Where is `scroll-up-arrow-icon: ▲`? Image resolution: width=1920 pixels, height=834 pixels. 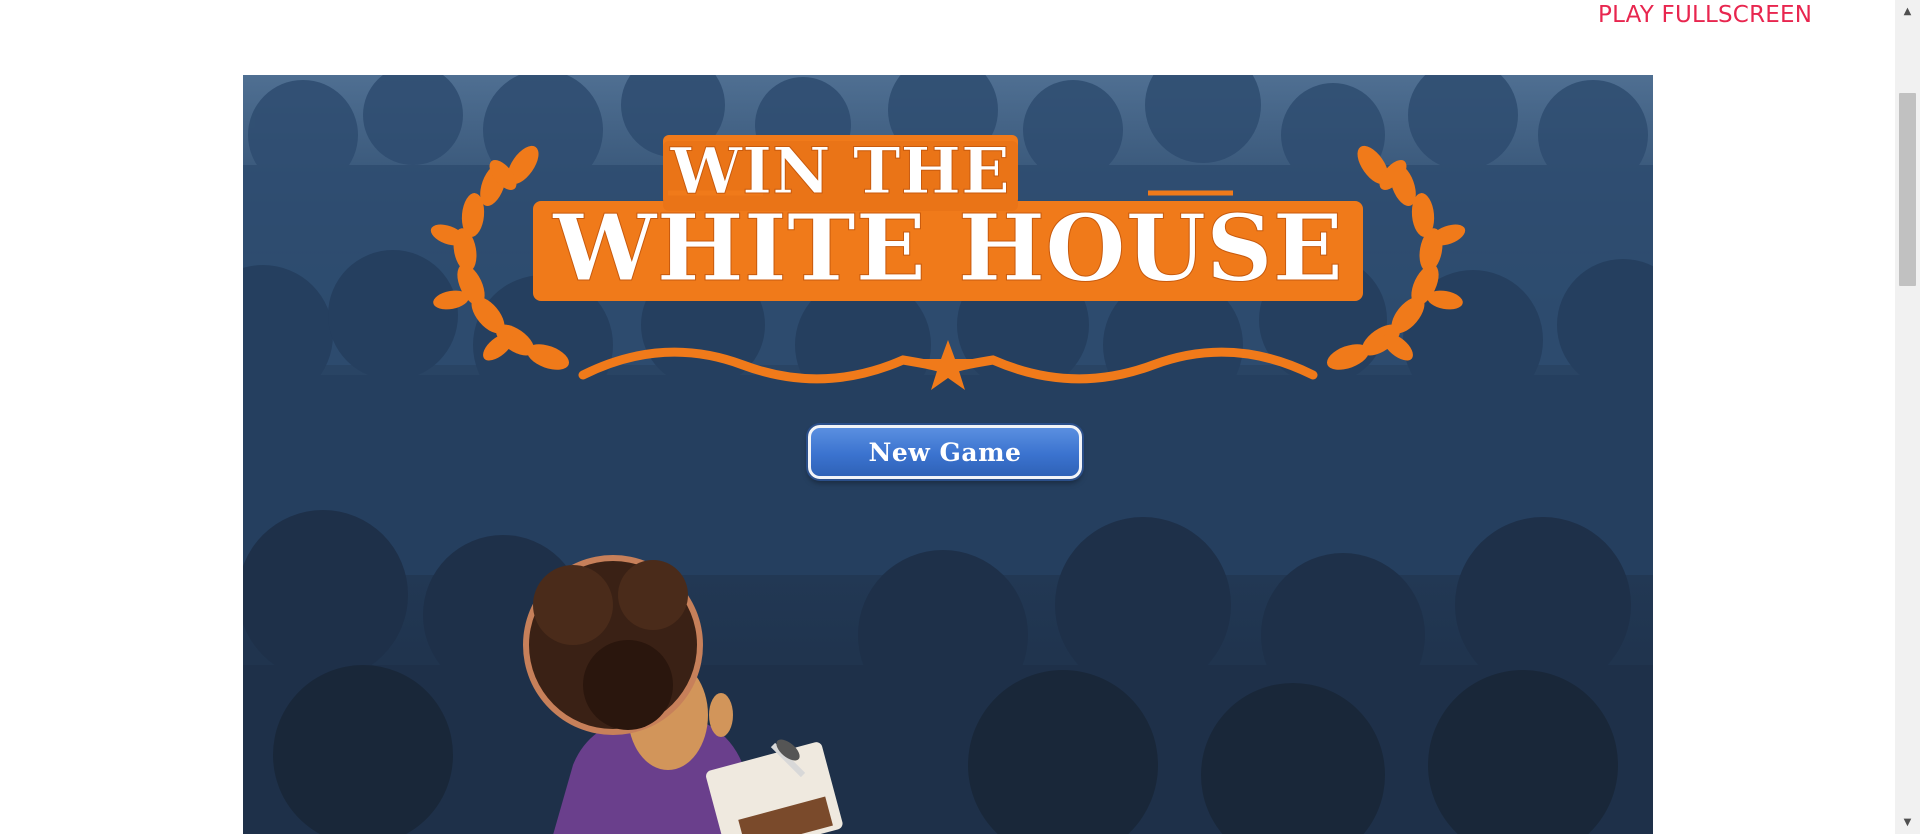
scroll-up-arrow-icon: ▲ is located at coordinates (1907, 11).